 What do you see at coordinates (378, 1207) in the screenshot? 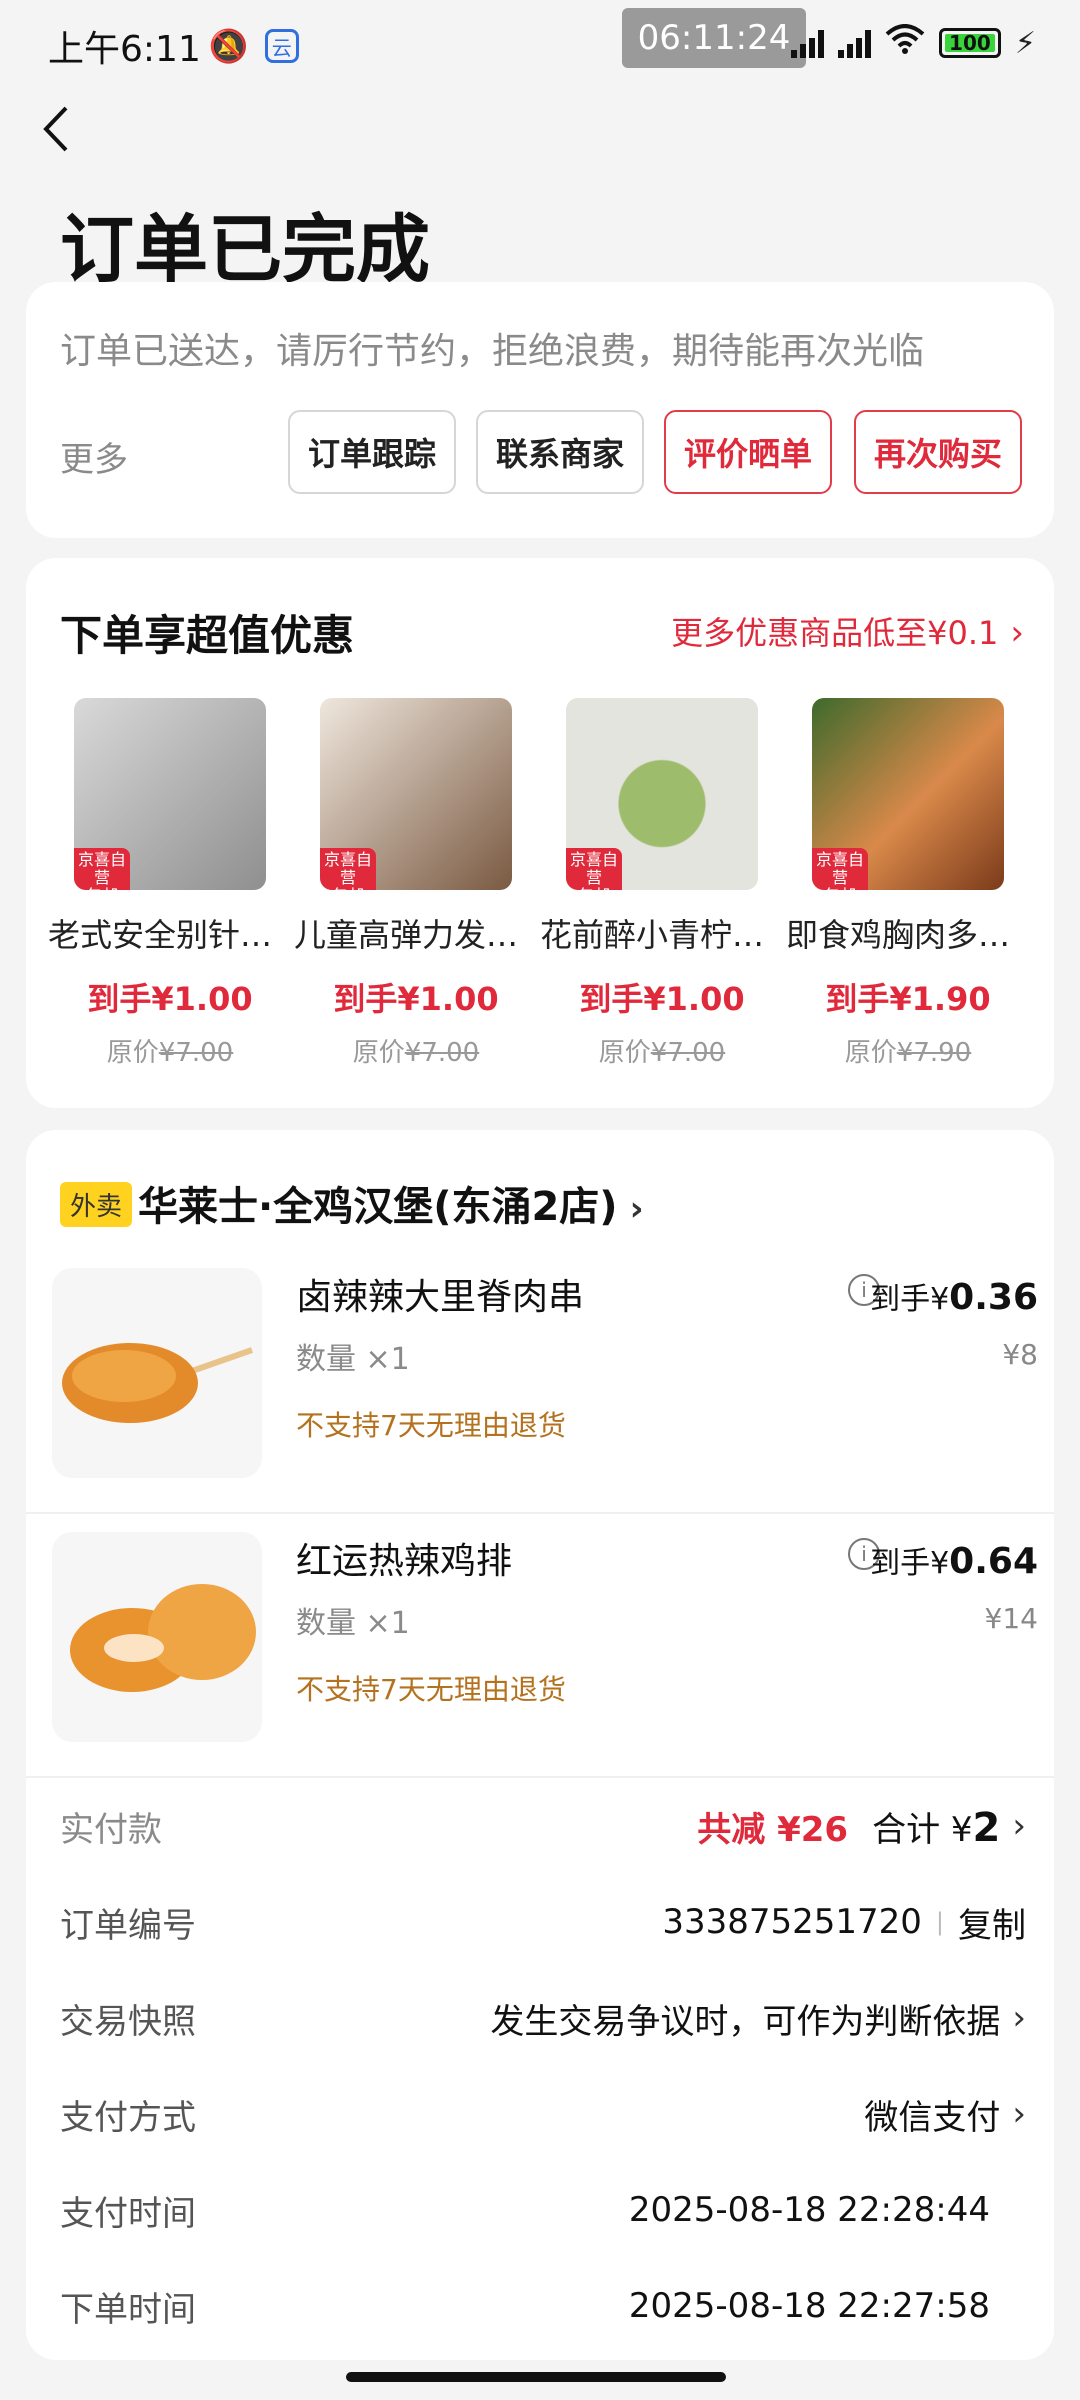
I see `shop-name: 华莱士·全鸡汉堡(东涌2店)` at bounding box center [378, 1207].